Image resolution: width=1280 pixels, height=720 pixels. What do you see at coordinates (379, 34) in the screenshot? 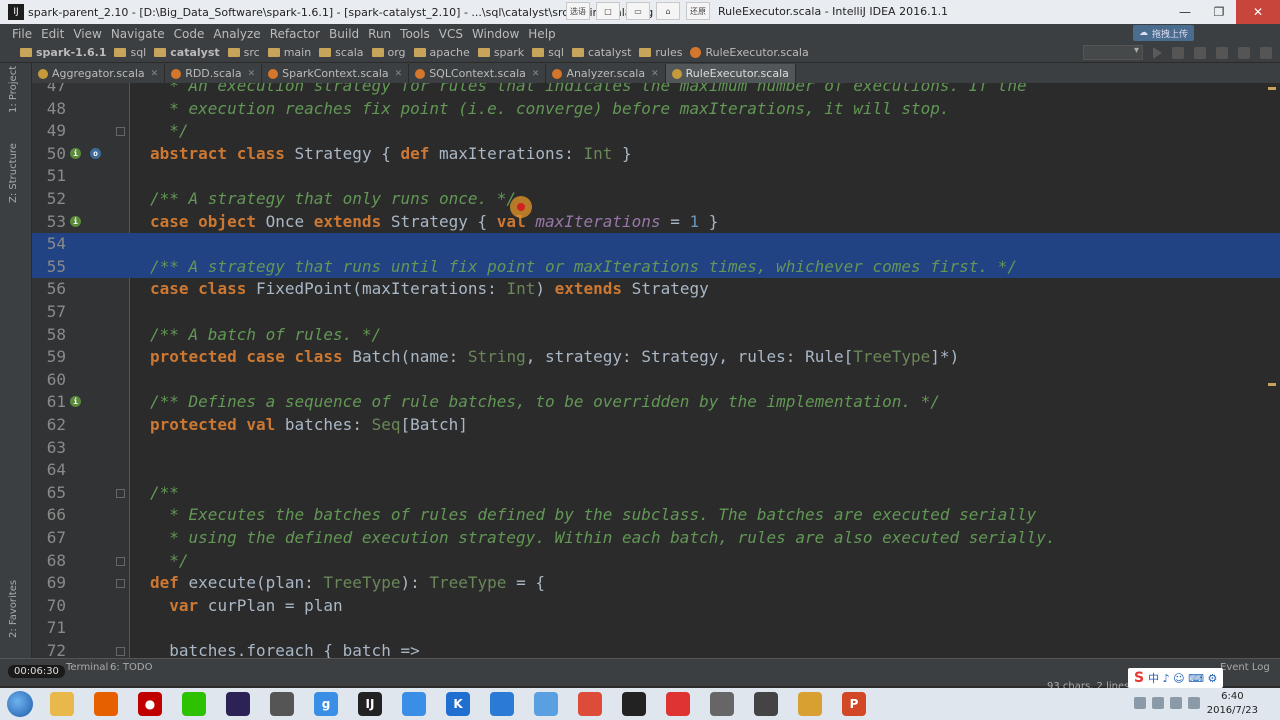
I see `menu-run: Run` at bounding box center [379, 34].